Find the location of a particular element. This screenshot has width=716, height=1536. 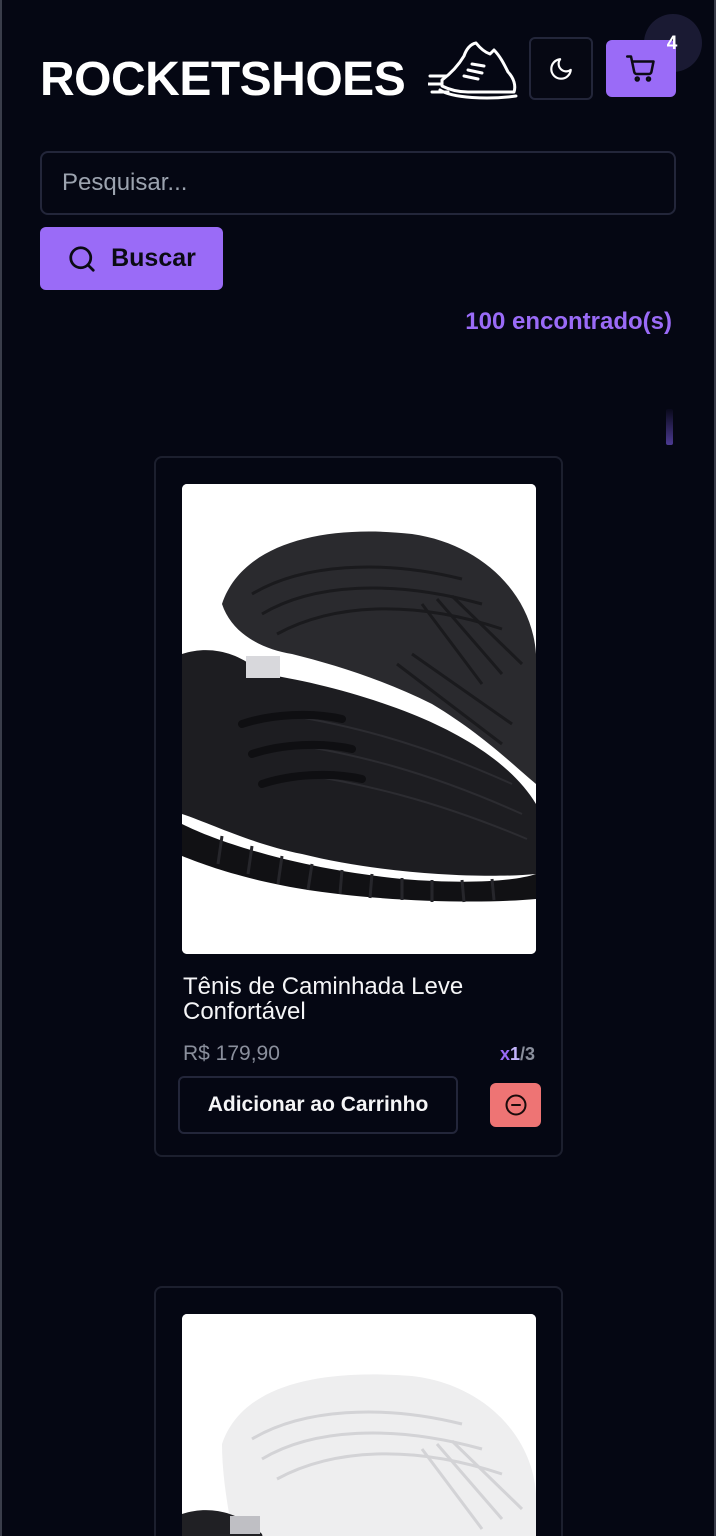

product-image is located at coordinates (359, 1425).